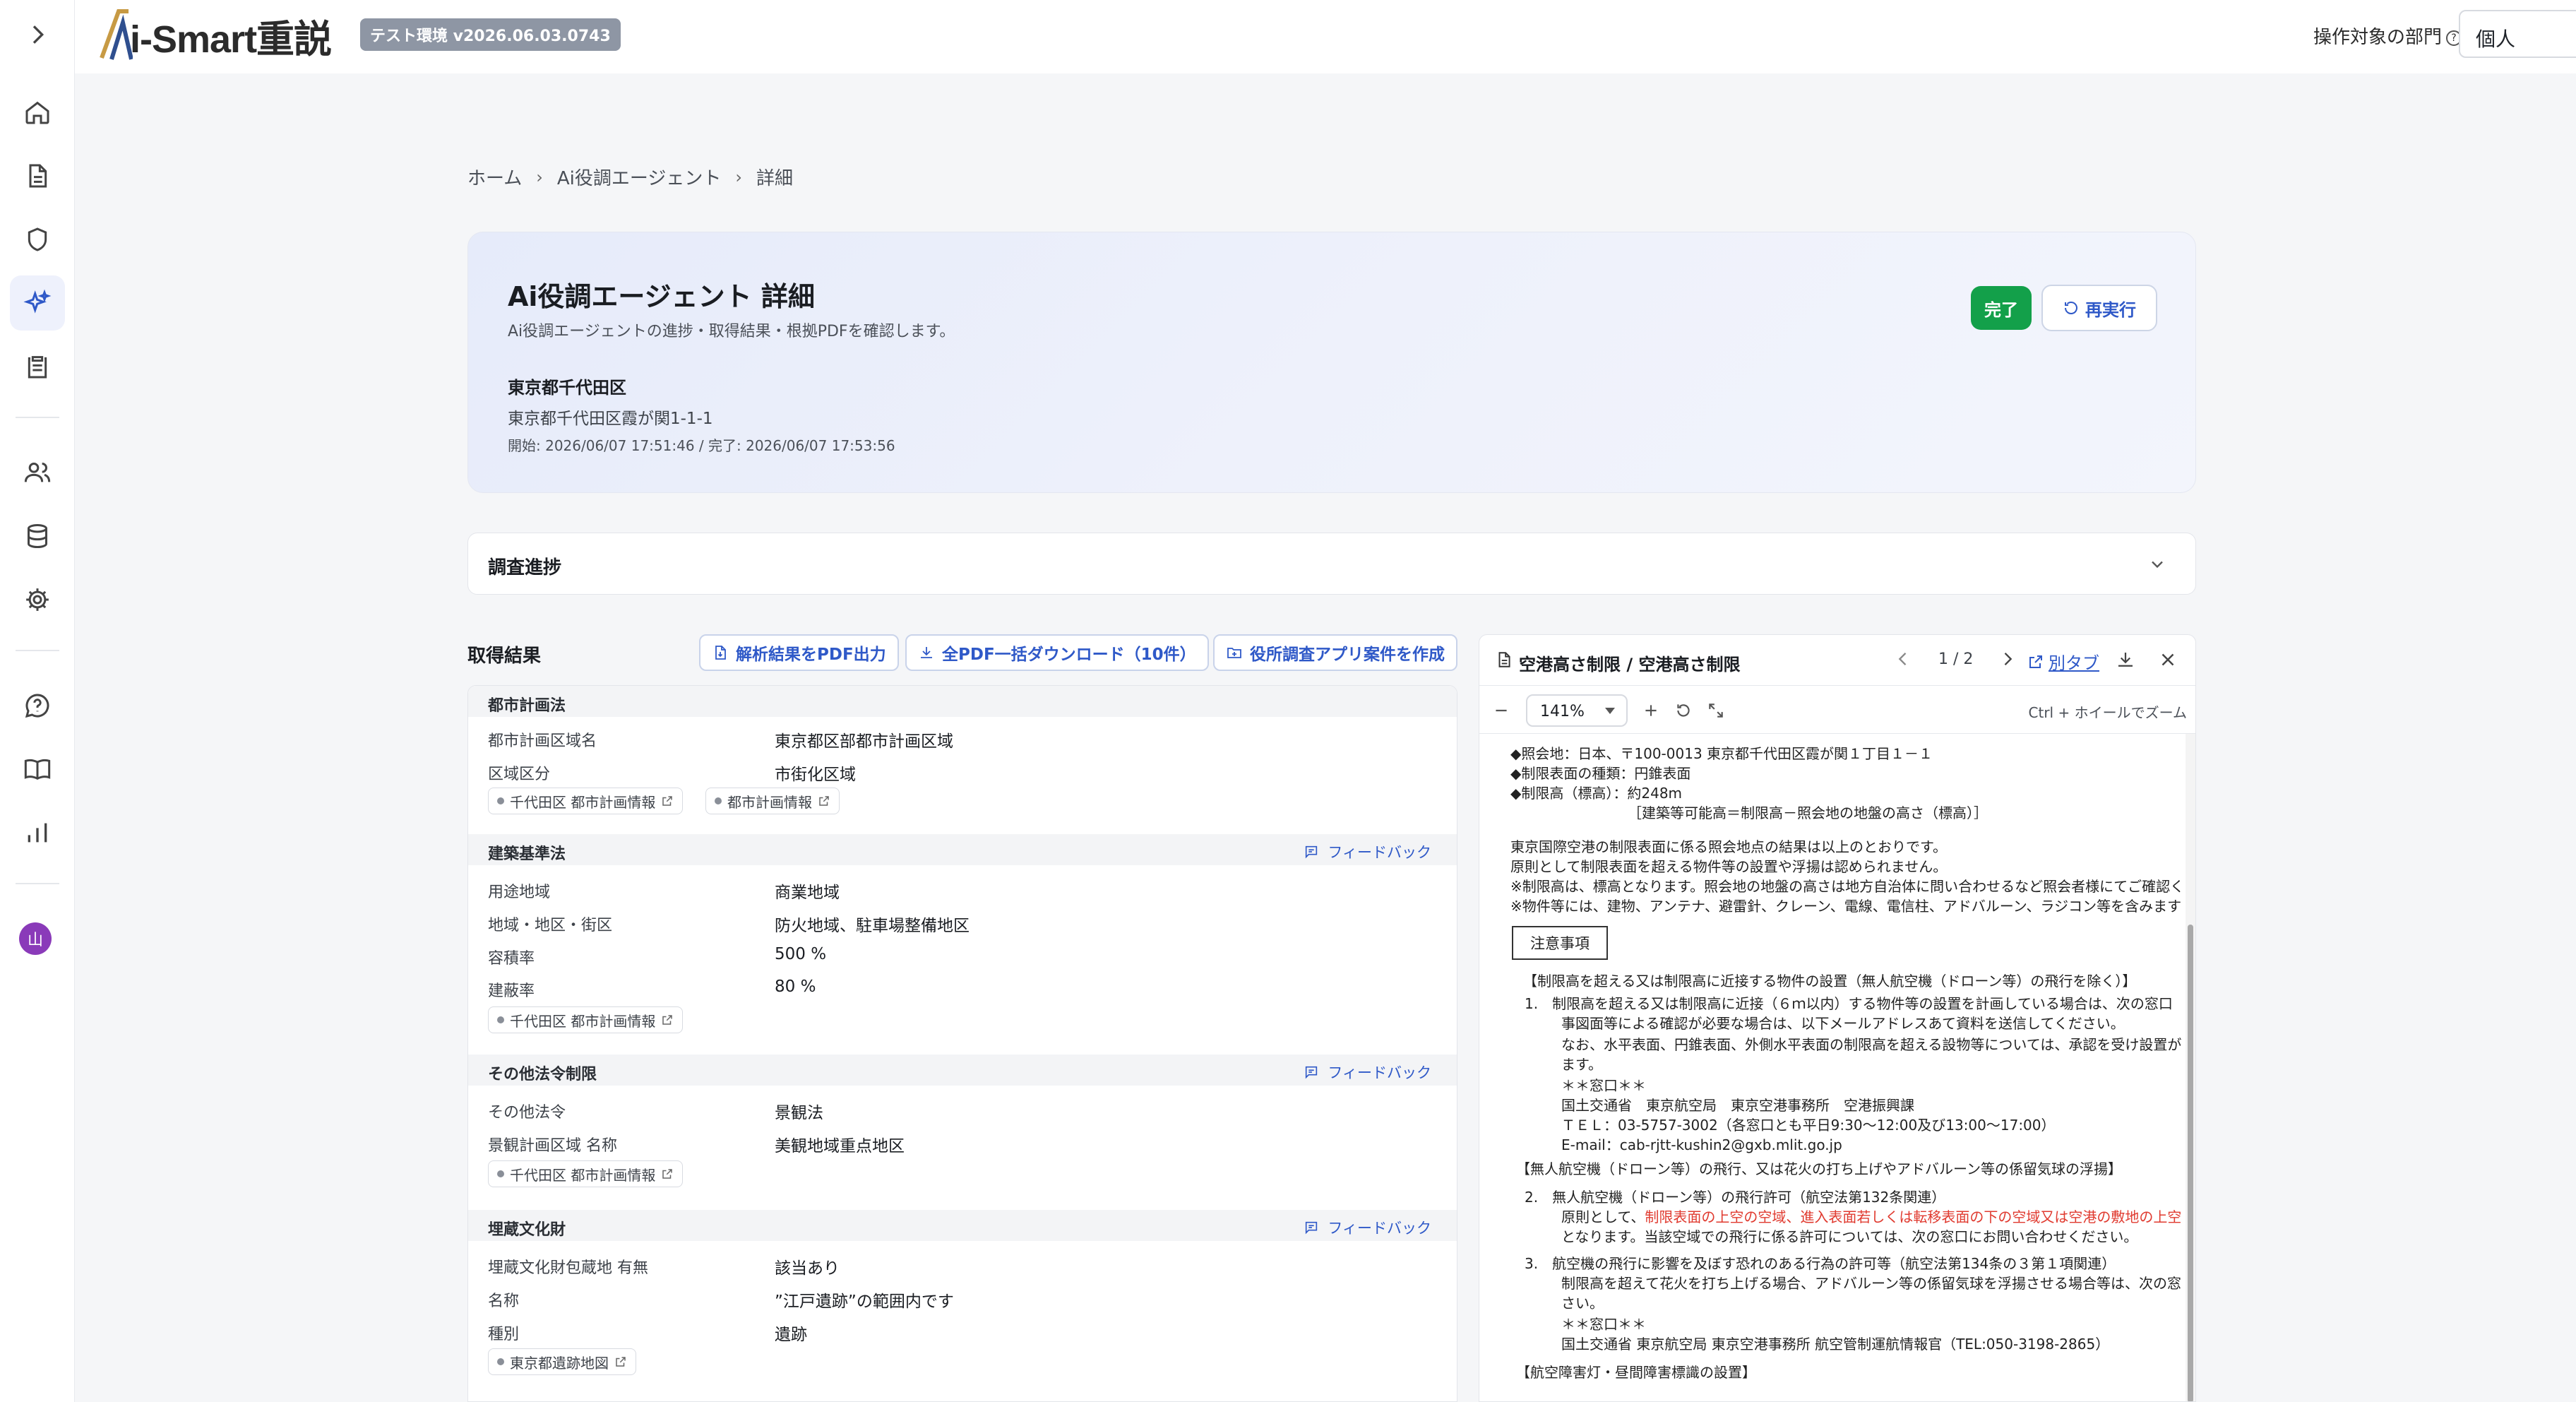 The width and height of the screenshot is (2576, 1402). I want to click on sidebar-item-documents, so click(37, 175).